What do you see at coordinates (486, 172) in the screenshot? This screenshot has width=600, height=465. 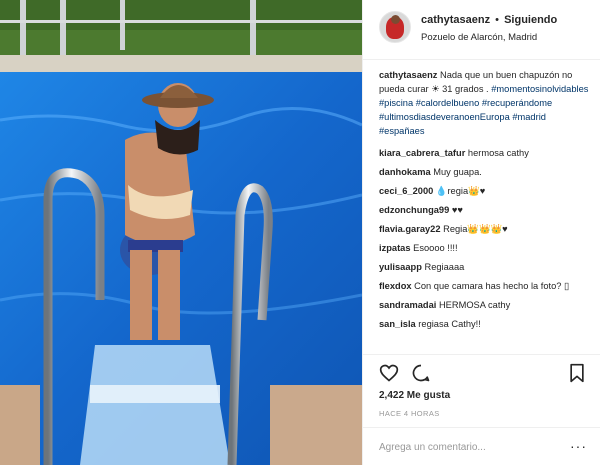 I see `comment-item: danhokama Muy guapa.` at bounding box center [486, 172].